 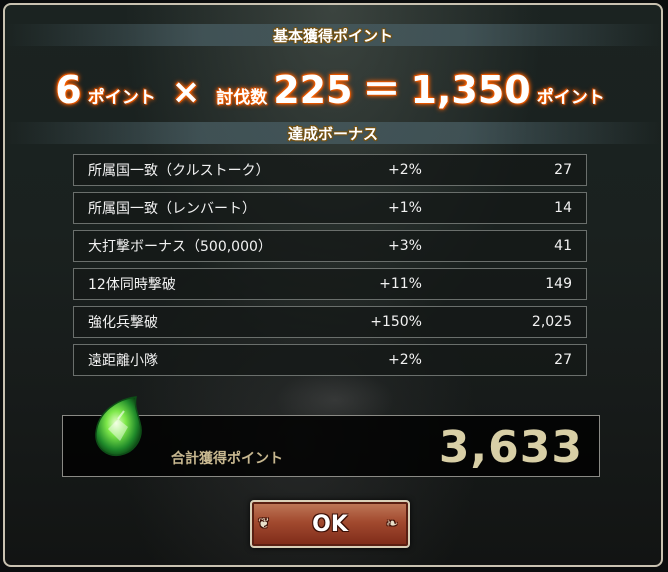 What do you see at coordinates (563, 246) in the screenshot?
I see `bonus-points: 41` at bounding box center [563, 246].